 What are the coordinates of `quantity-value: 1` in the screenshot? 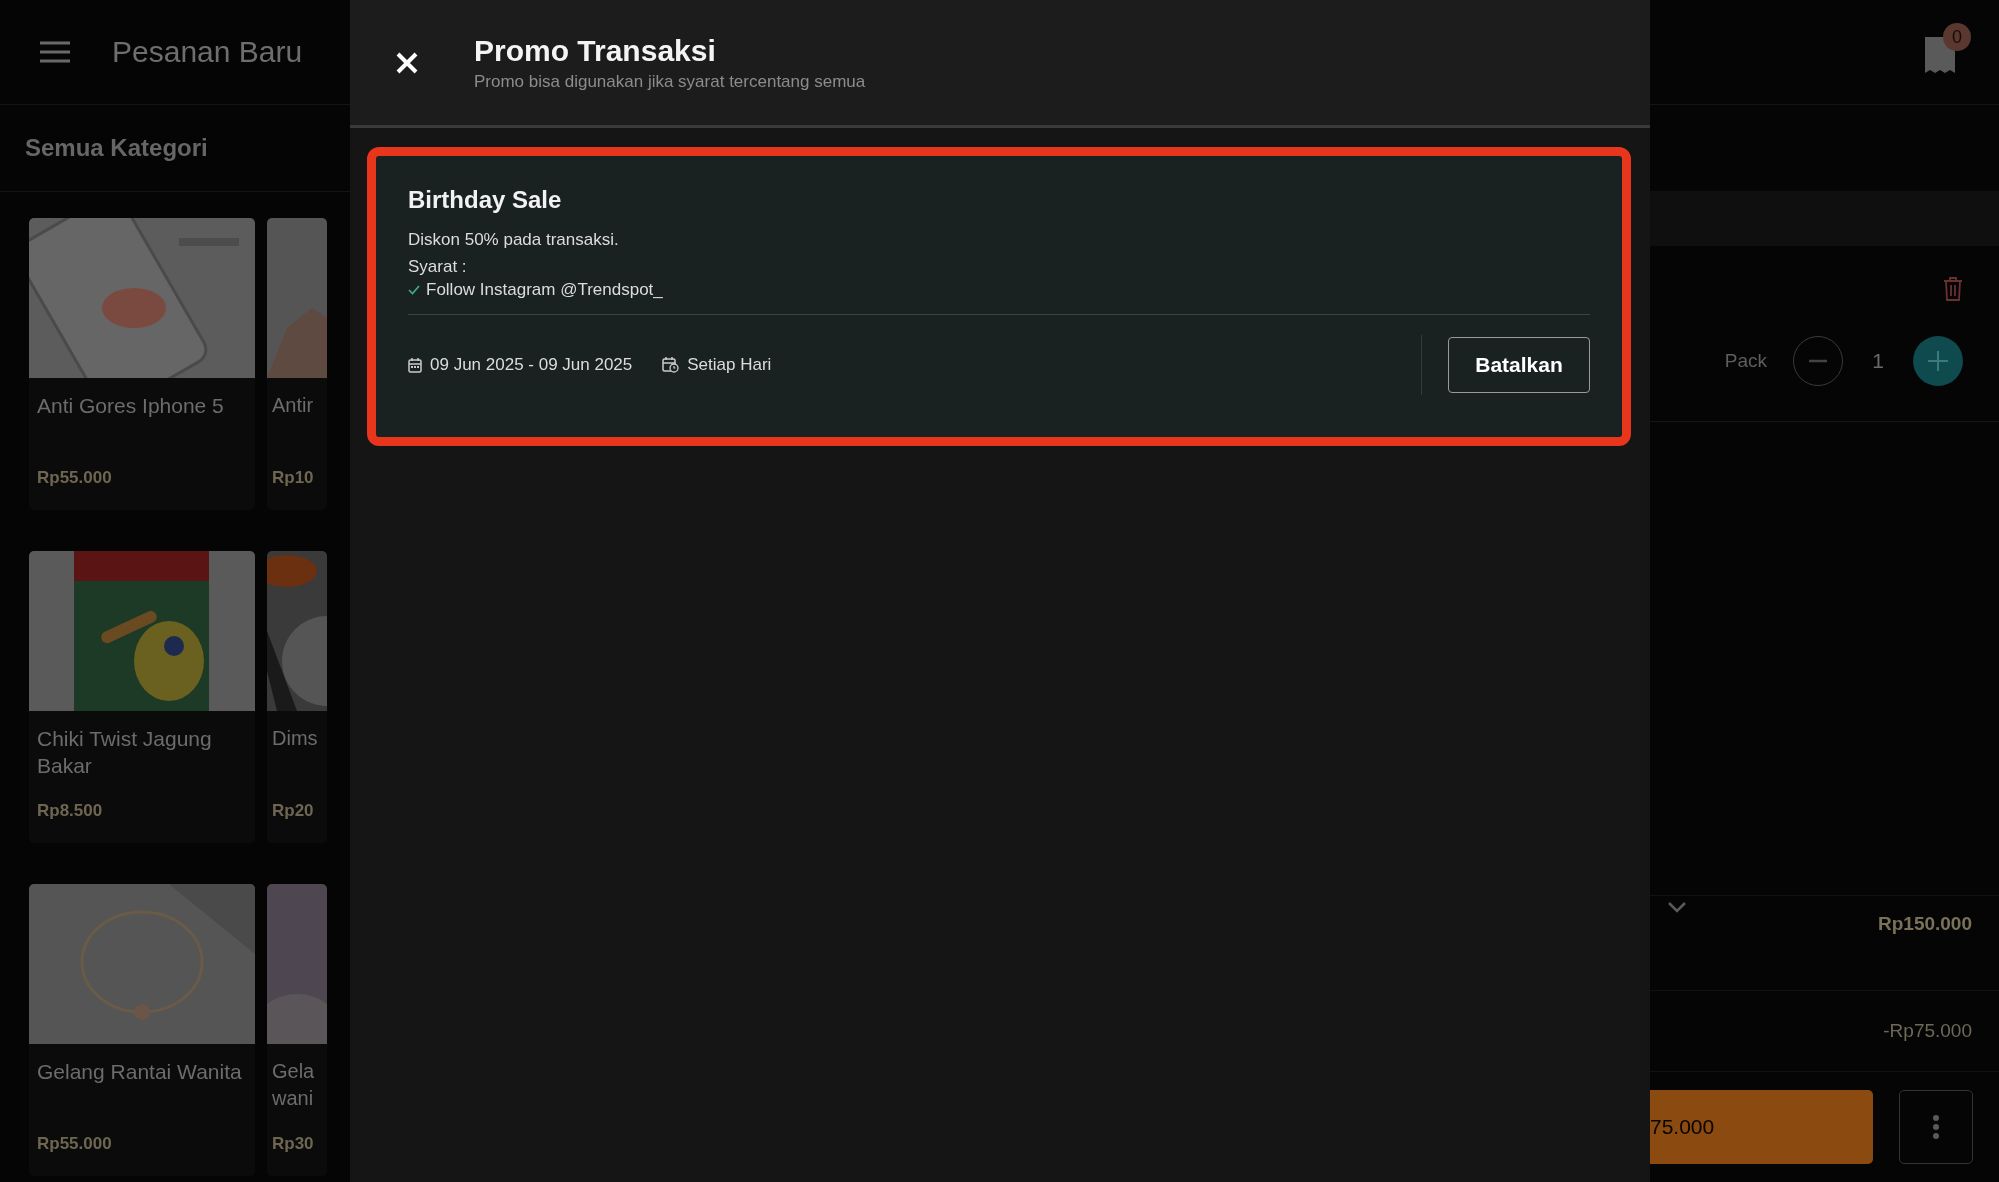 It's located at (1878, 361).